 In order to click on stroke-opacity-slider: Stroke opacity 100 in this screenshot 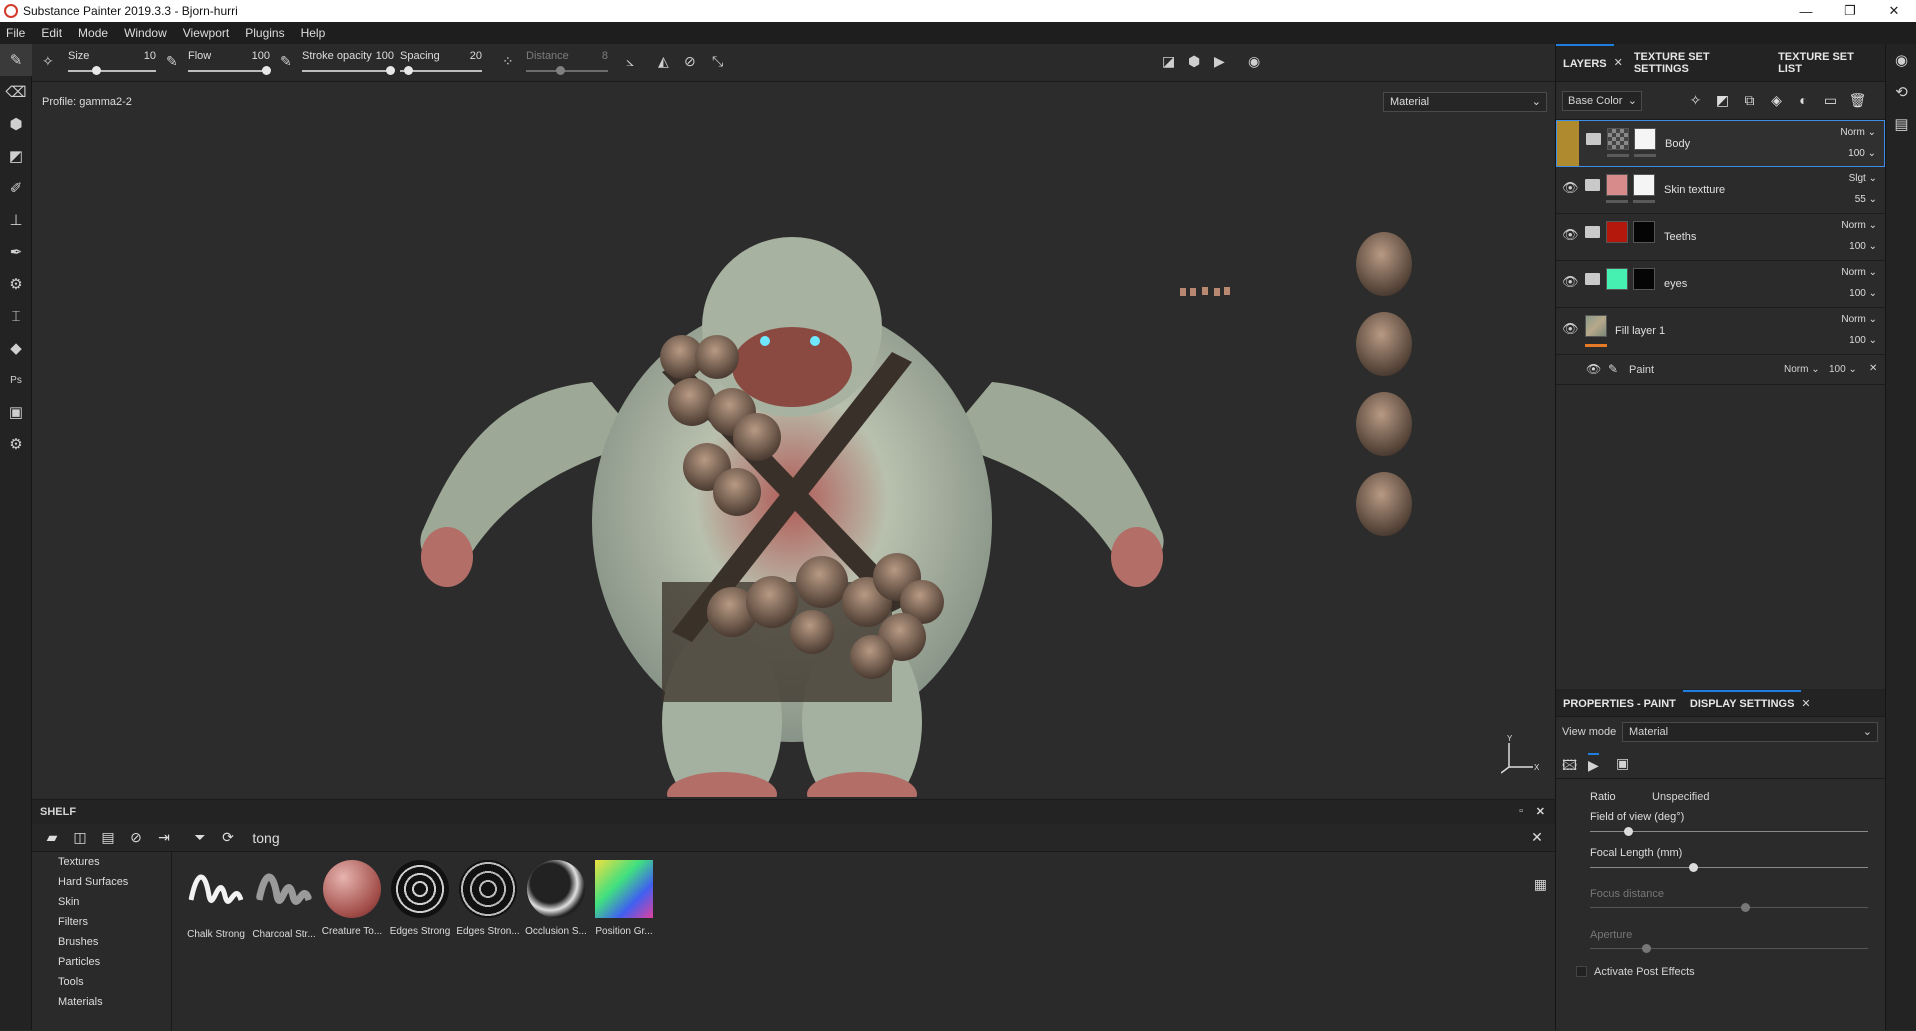, I will do `click(348, 63)`.